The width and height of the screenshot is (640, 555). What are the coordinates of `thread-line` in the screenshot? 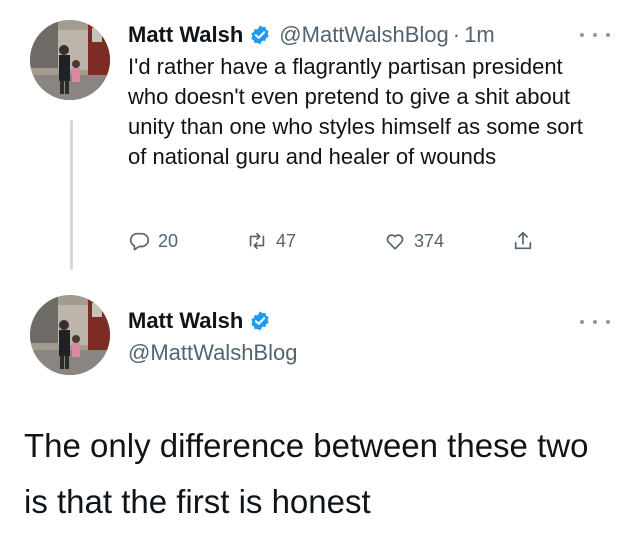 It's located at (71, 195).